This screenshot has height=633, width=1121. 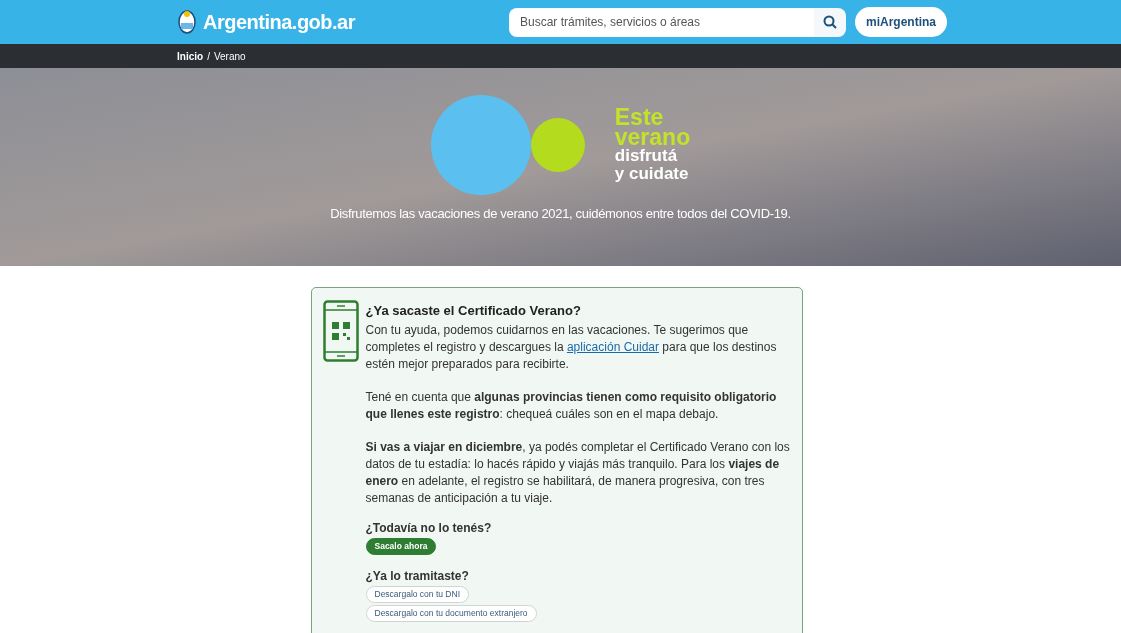 I want to click on action-button: Descargalo con tu documento extranjero, so click(x=451, y=613).